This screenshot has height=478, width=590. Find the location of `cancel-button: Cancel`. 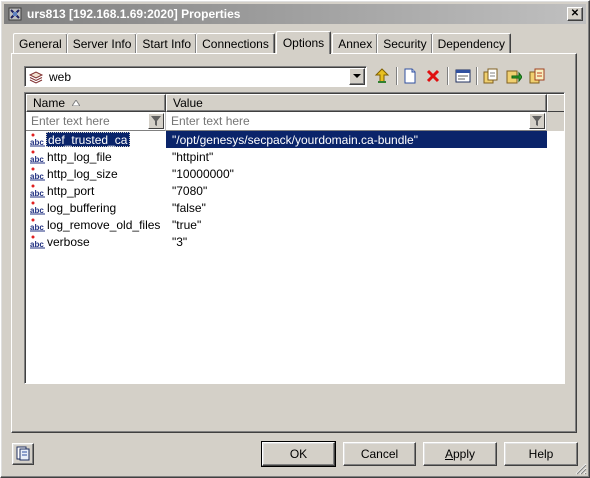

cancel-button: Cancel is located at coordinates (379, 454).